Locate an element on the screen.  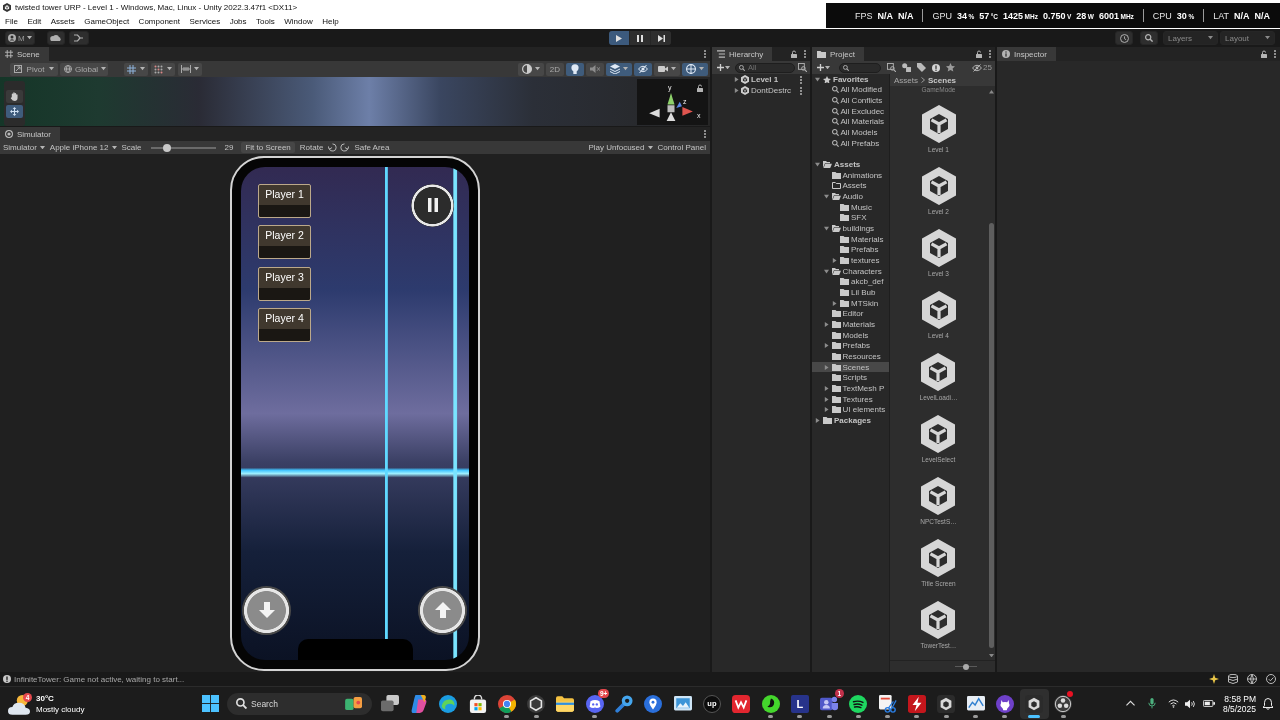
layout-dropdown: Layout is located at coordinates (1247, 38).